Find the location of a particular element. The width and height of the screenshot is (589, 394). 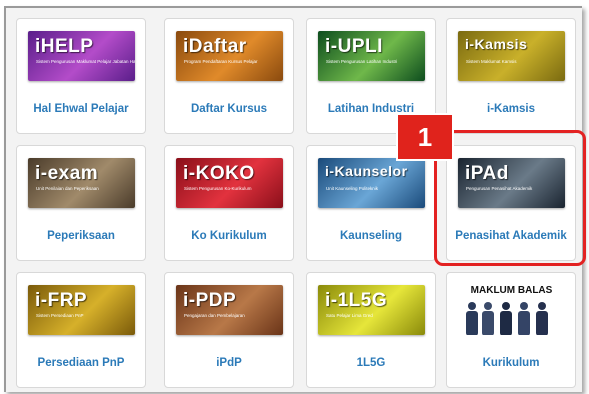

banner-title: iDaftar is located at coordinates (215, 46).